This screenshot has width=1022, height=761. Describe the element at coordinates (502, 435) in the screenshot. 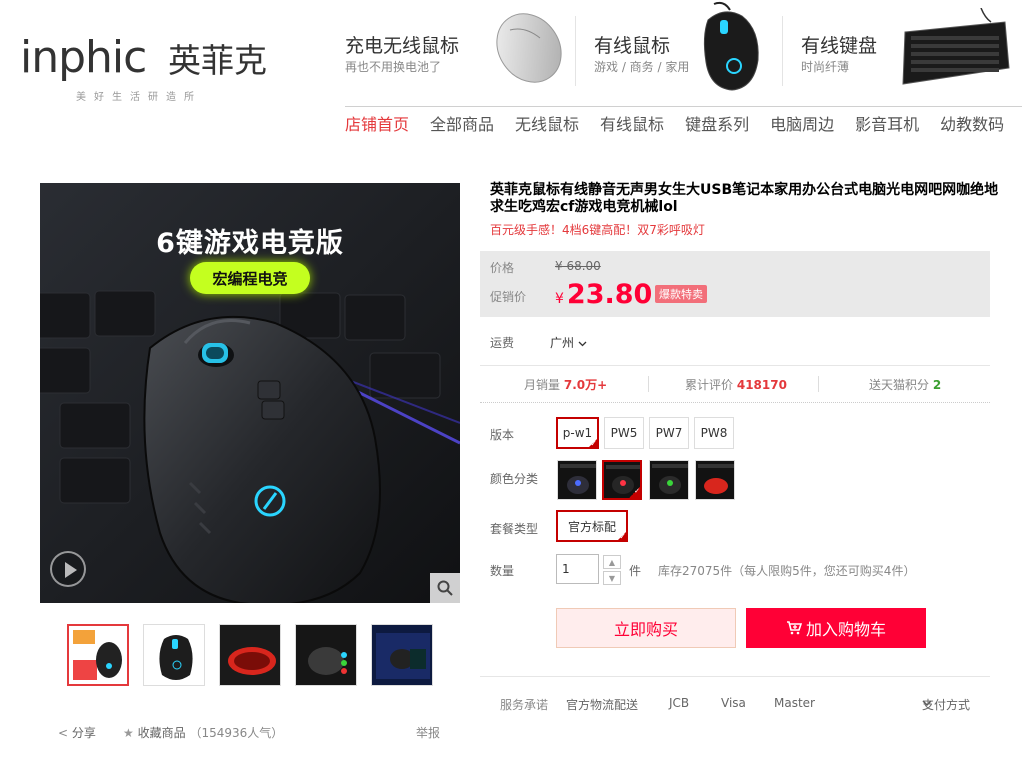

I see `version-label: 版本` at that location.